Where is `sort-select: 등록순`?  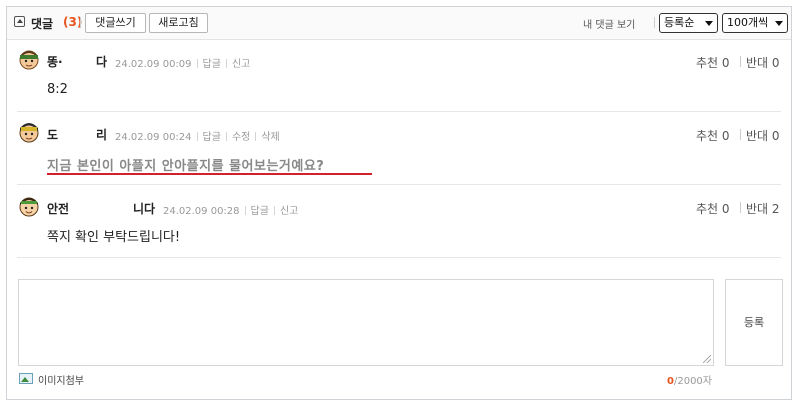 sort-select: 등록순 is located at coordinates (688, 23).